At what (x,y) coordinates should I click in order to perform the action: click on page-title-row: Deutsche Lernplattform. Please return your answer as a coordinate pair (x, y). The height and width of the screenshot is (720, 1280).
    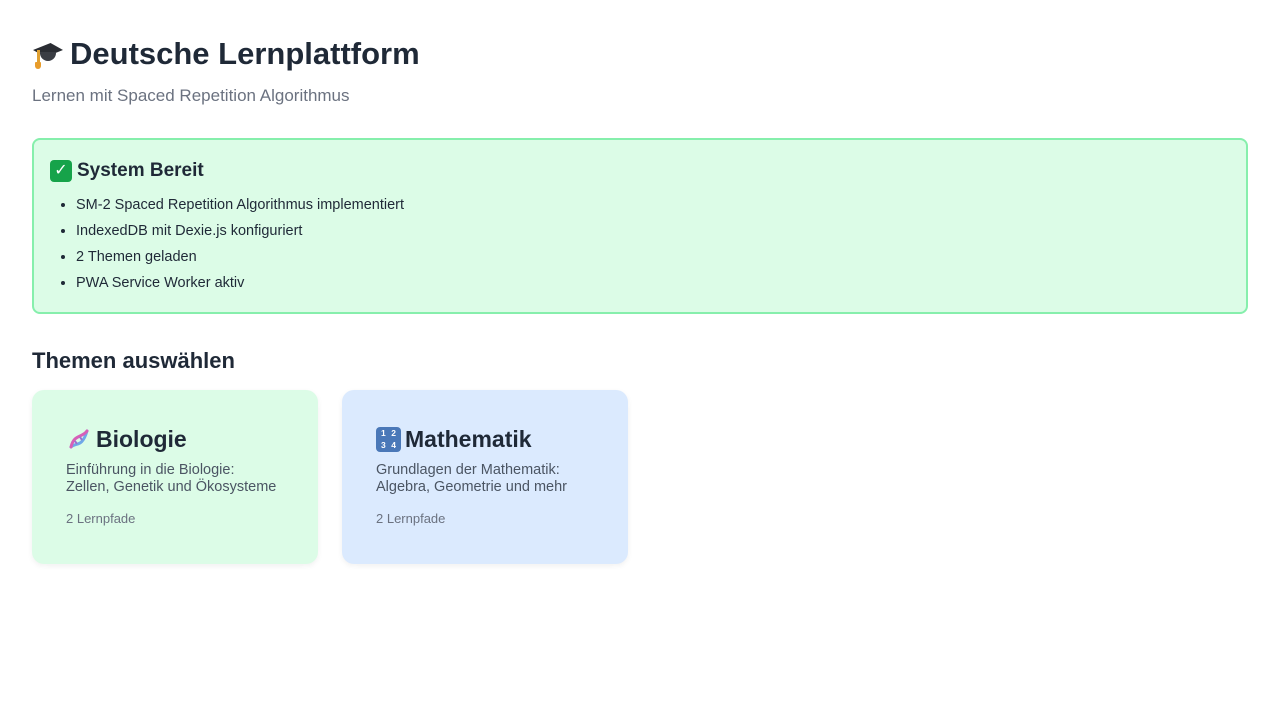
    Looking at the image, I should click on (640, 54).